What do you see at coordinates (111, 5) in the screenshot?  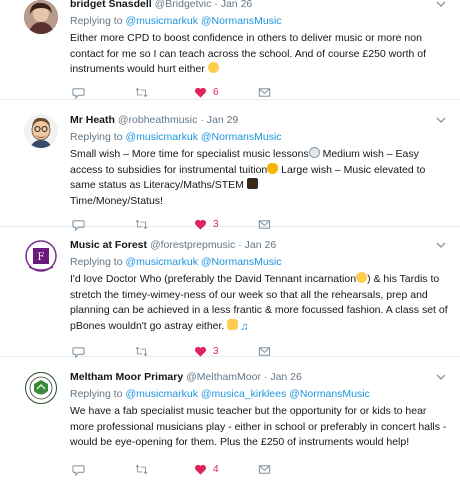 I see `display-name: bridget Snasdell` at bounding box center [111, 5].